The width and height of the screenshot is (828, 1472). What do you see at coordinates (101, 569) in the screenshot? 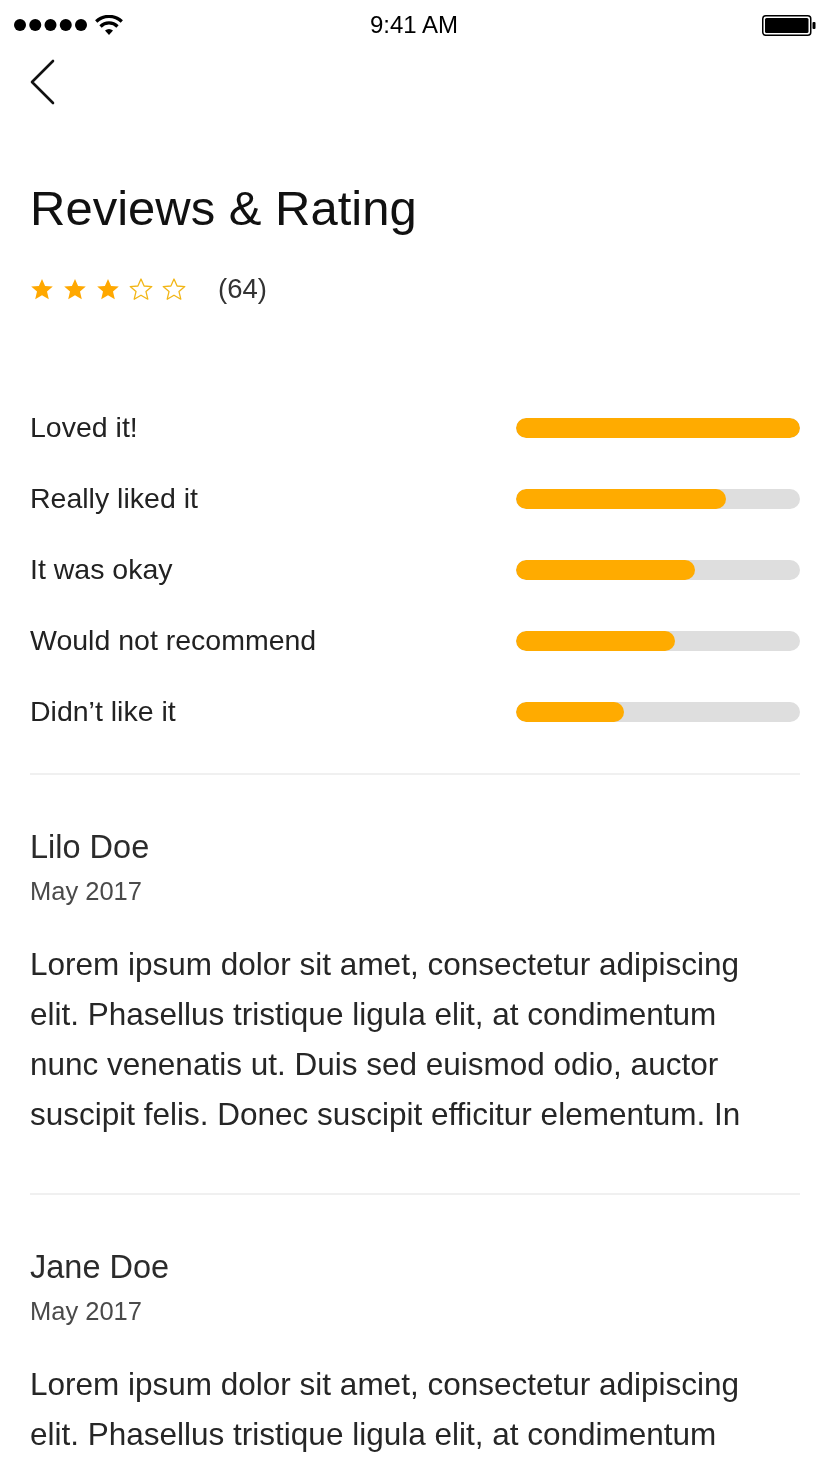
I see `rating-label: It was okay` at bounding box center [101, 569].